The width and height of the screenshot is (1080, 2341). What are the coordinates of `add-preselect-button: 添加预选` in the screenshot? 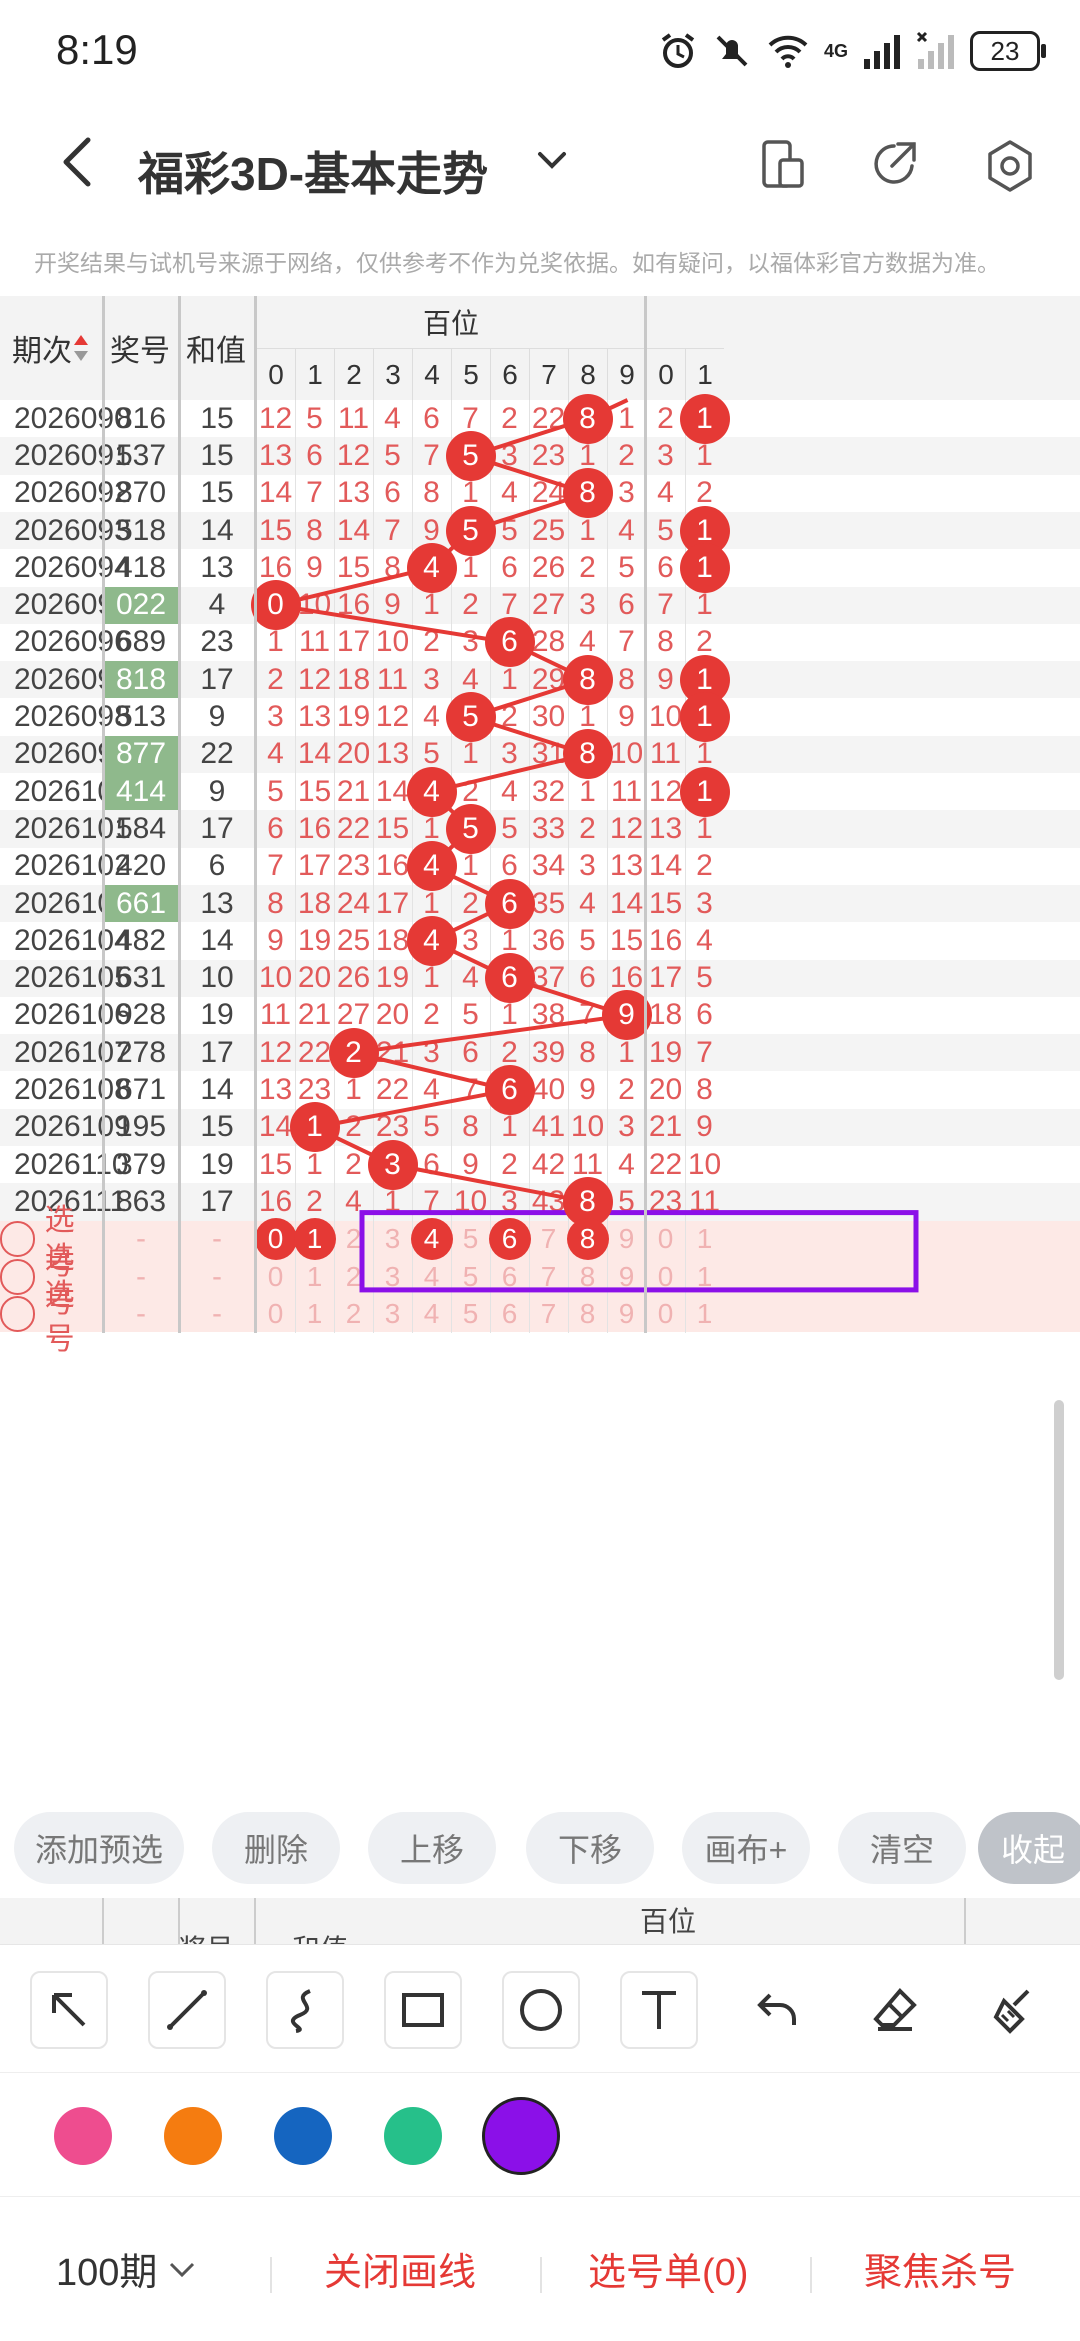 It's located at (99, 1848).